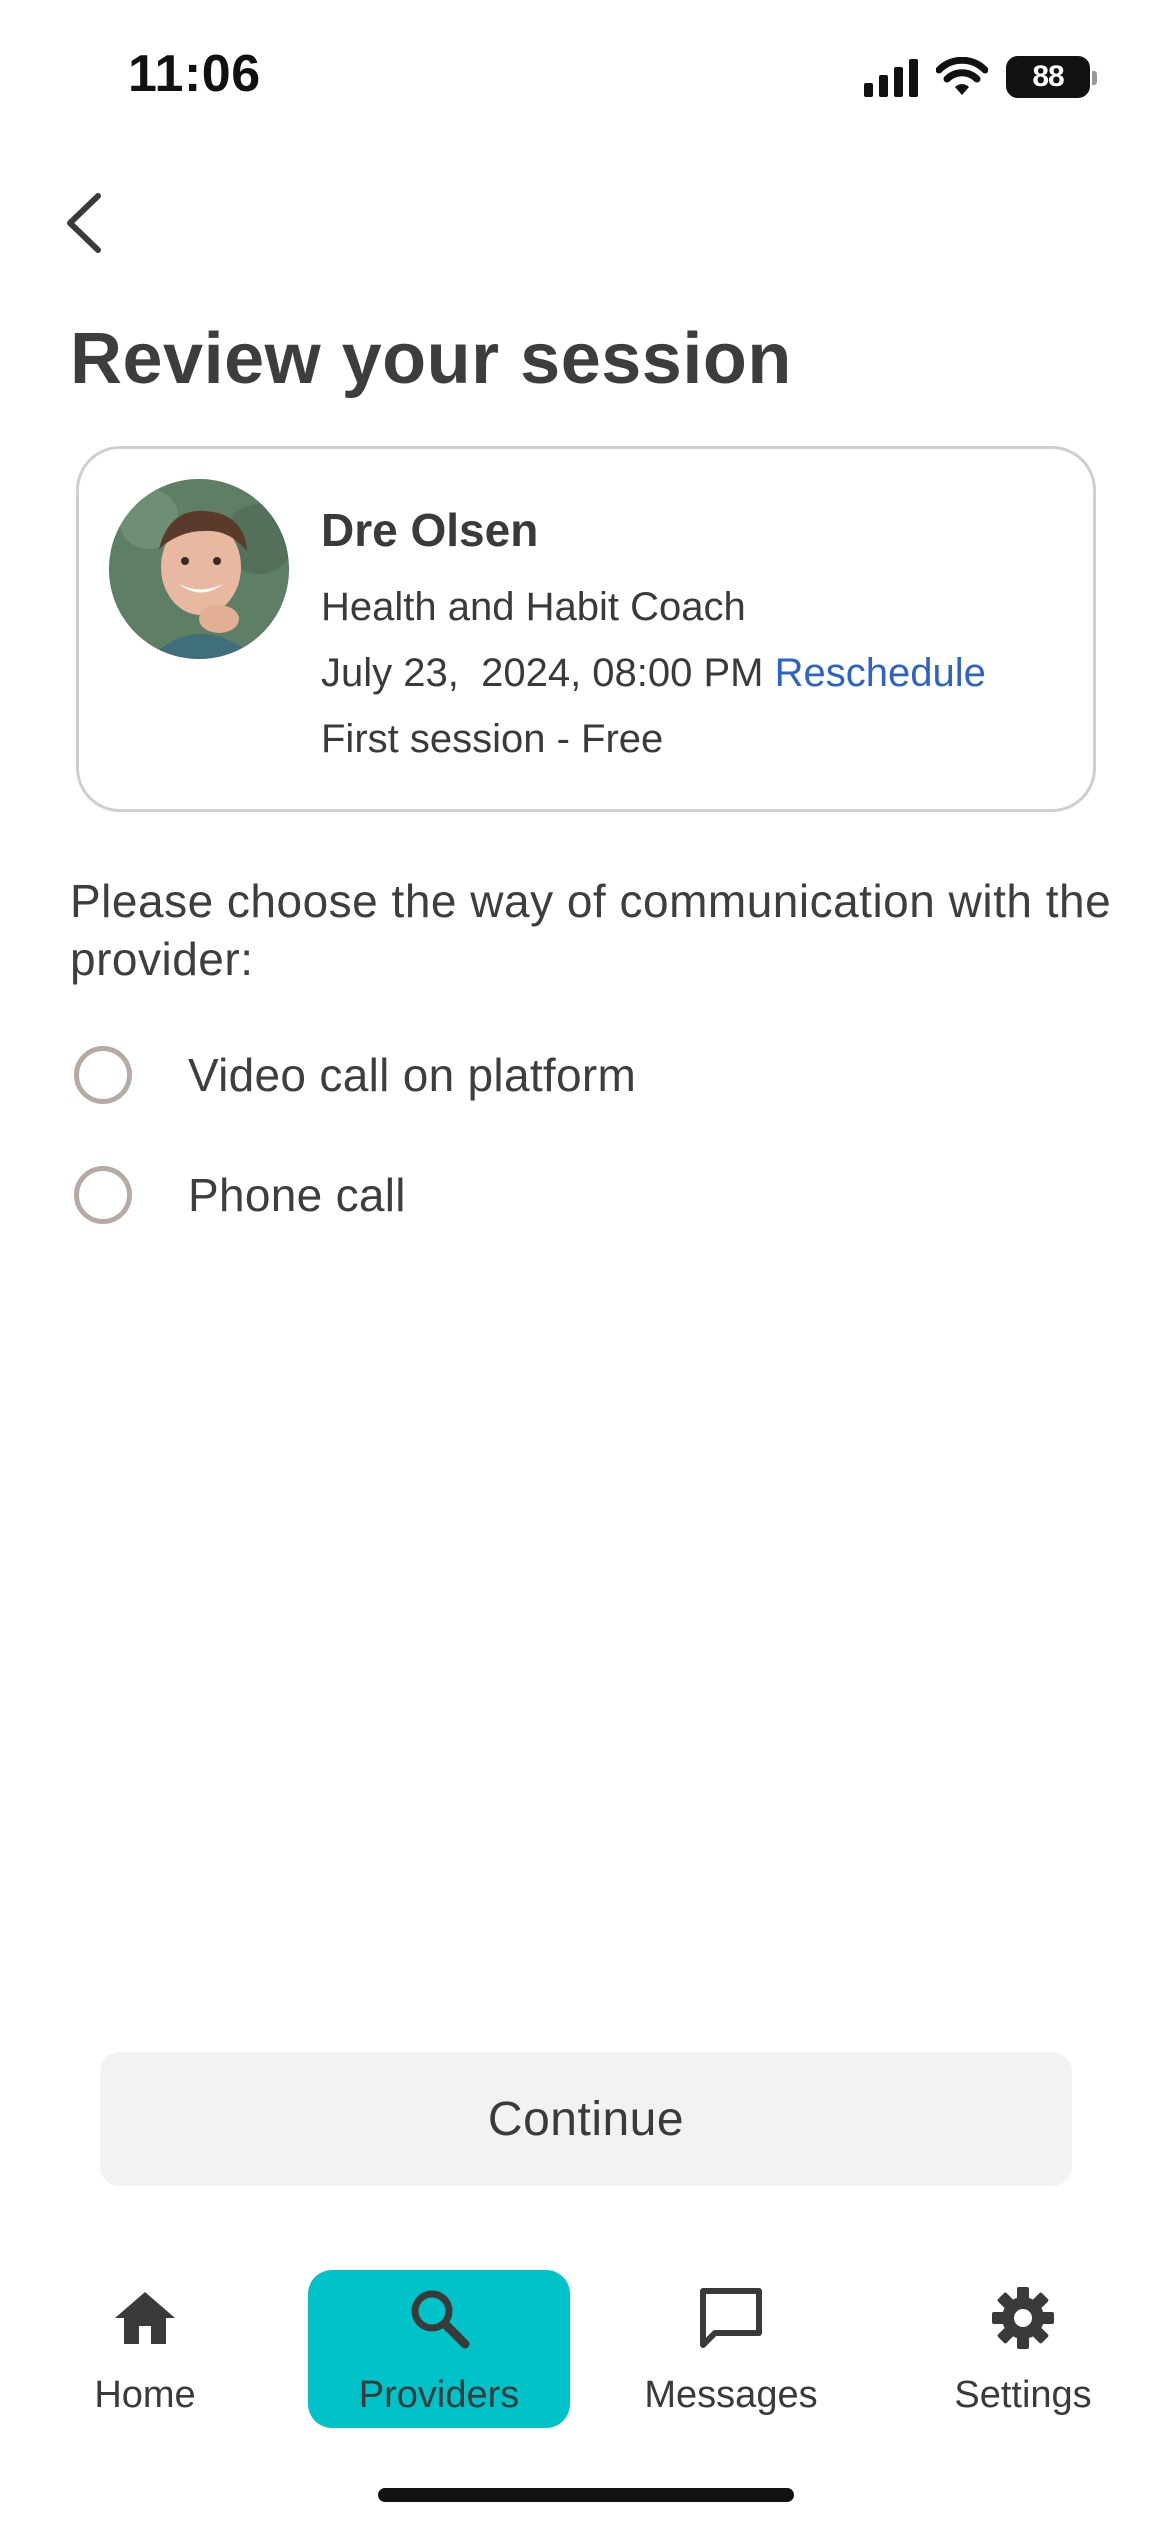 This screenshot has width=1170, height=2532. I want to click on search-icon, so click(439, 2318).